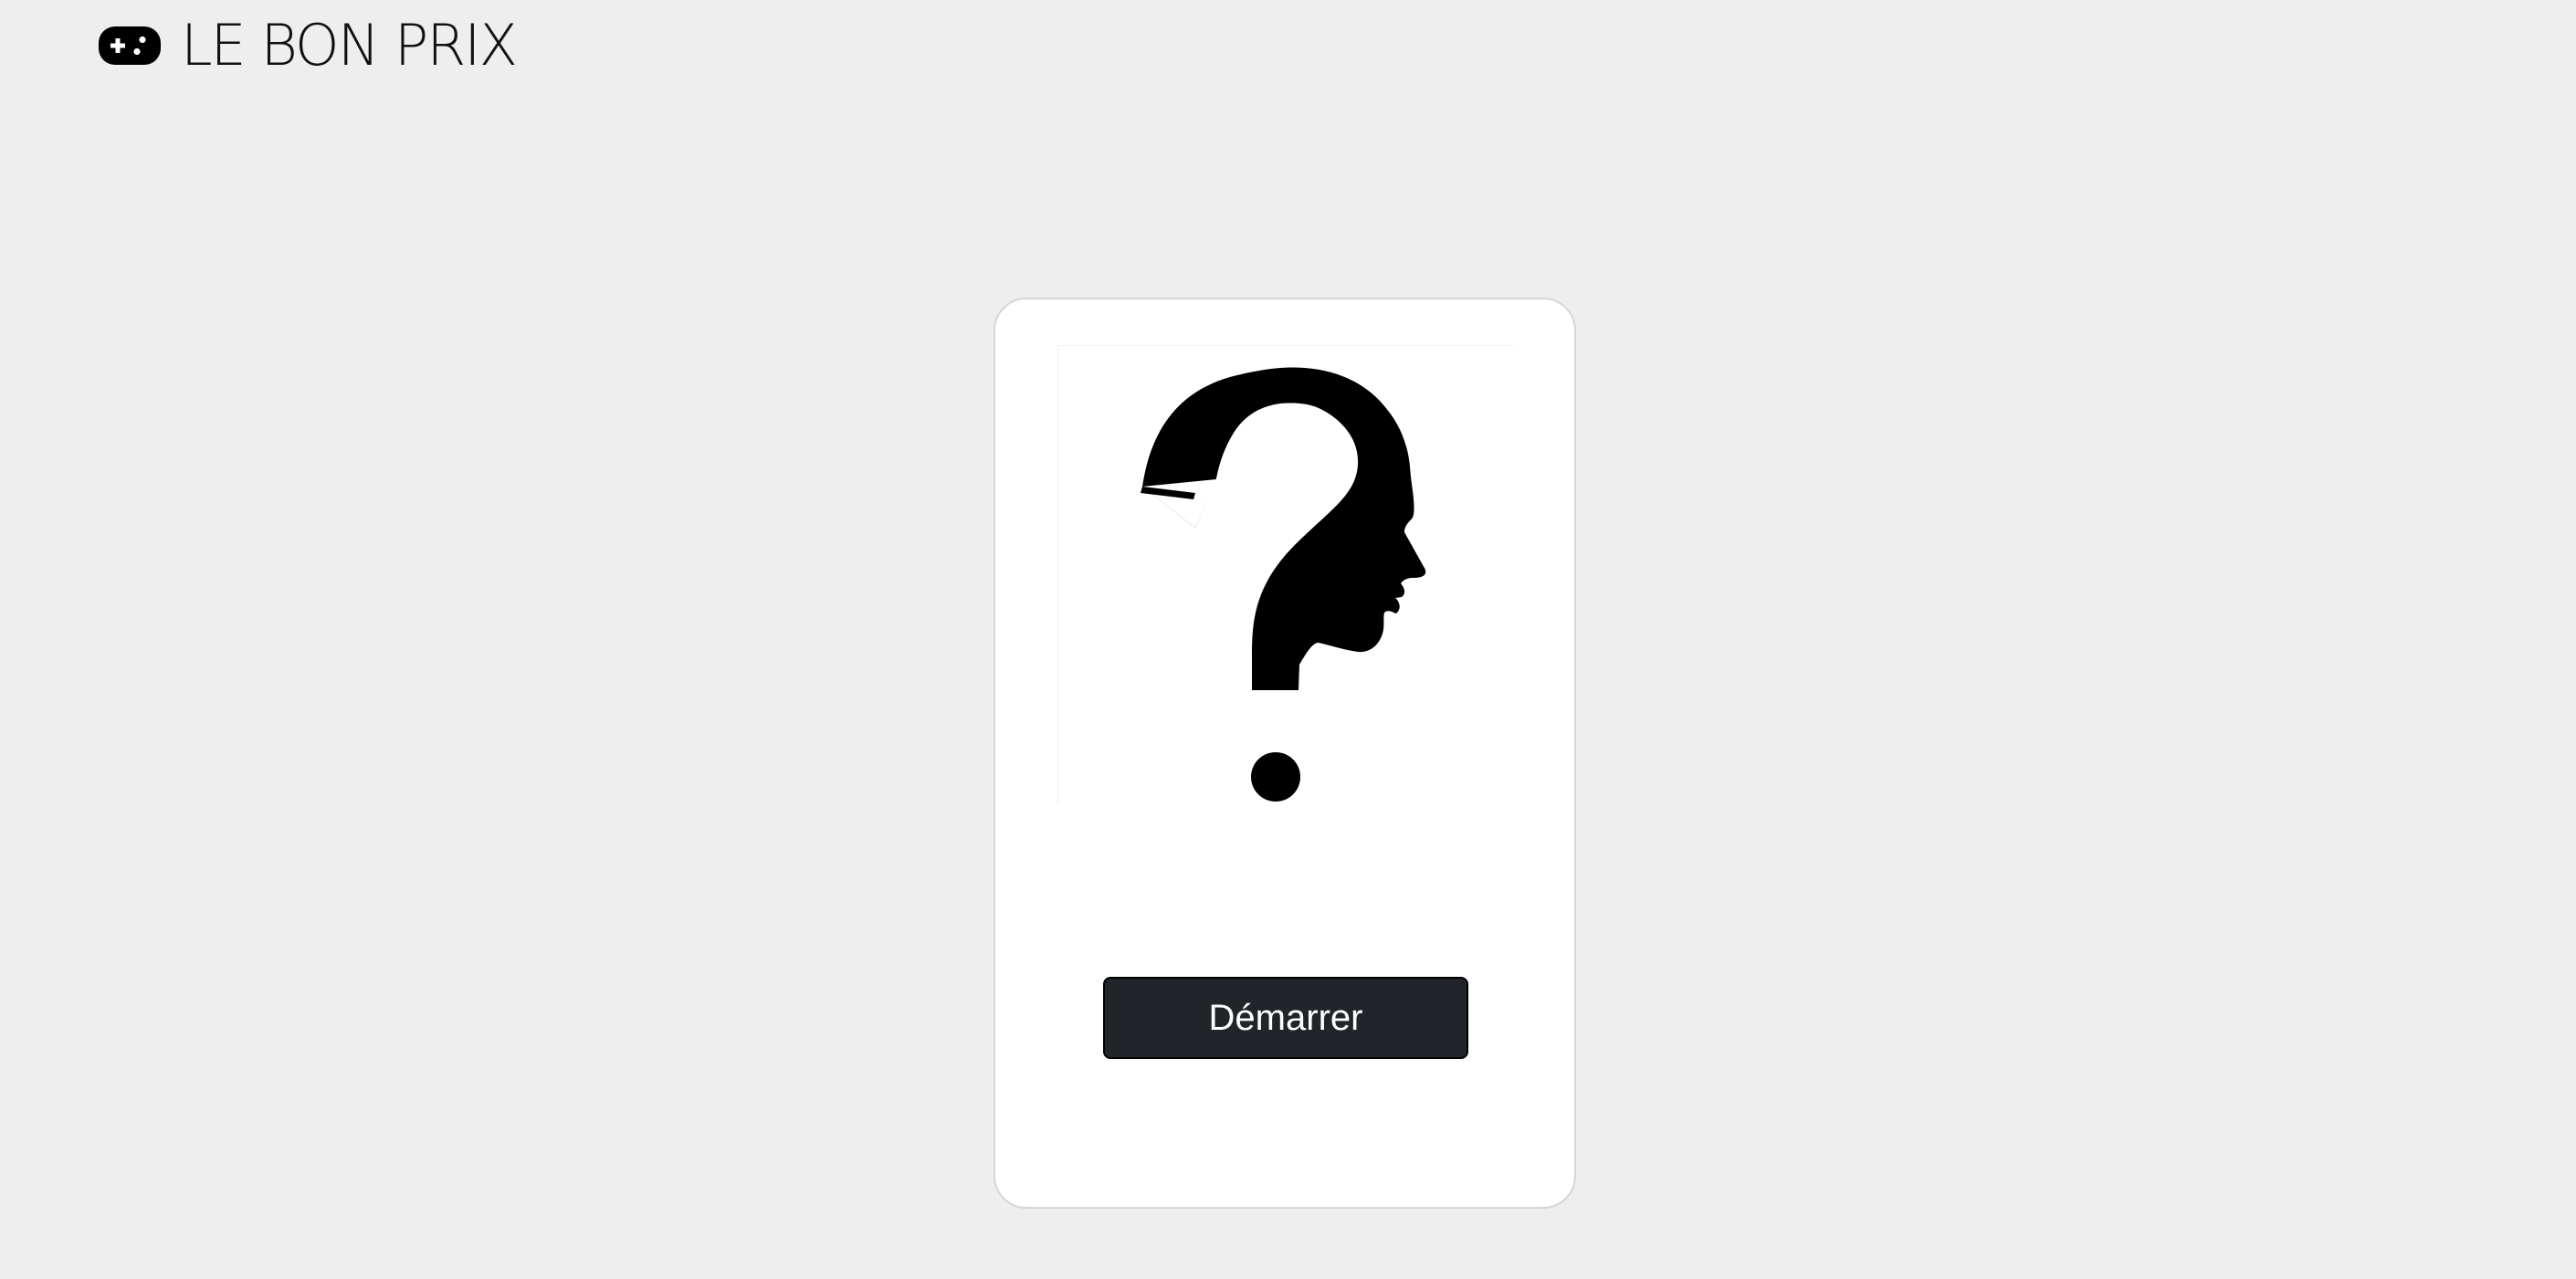 This screenshot has height=1279, width=2576. I want to click on header: LE BON PRIX, so click(308, 45).